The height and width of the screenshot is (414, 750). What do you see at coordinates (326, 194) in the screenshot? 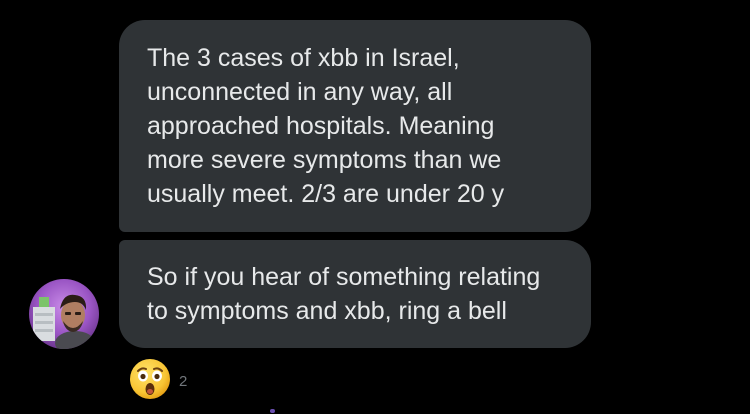
I see `message-line: usually meet. 2/3 are under 20 y` at bounding box center [326, 194].